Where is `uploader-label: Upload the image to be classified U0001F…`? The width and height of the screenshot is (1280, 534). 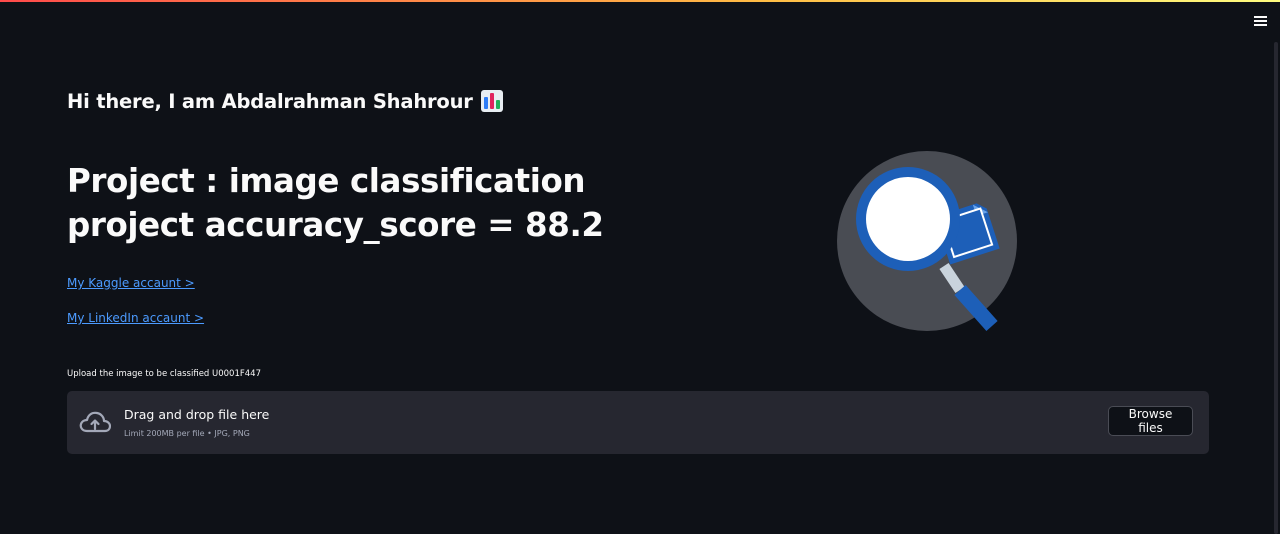
uploader-label: Upload the image to be classified U0001F… is located at coordinates (164, 374).